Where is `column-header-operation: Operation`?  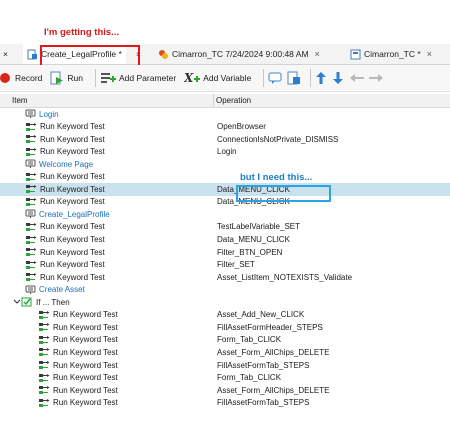
column-header-operation: Operation is located at coordinates (233, 100).